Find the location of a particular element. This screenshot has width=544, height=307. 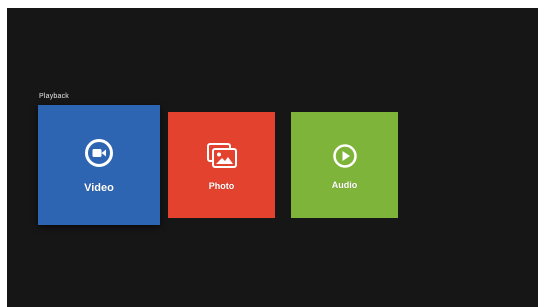

audio-tile: Audio is located at coordinates (344, 165).